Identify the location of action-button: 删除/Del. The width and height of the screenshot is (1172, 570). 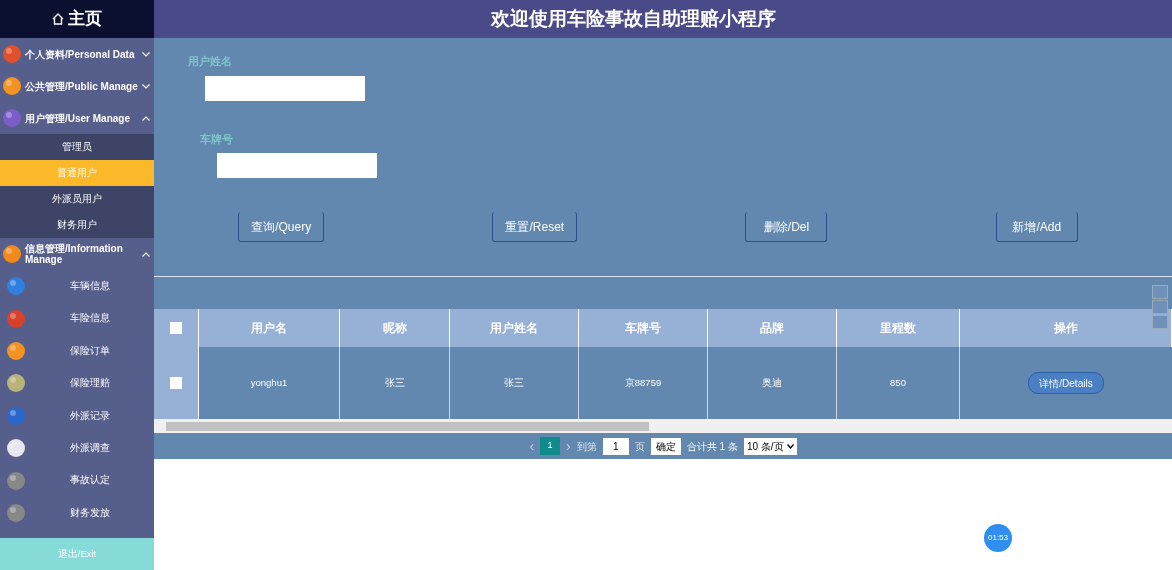
(786, 227).